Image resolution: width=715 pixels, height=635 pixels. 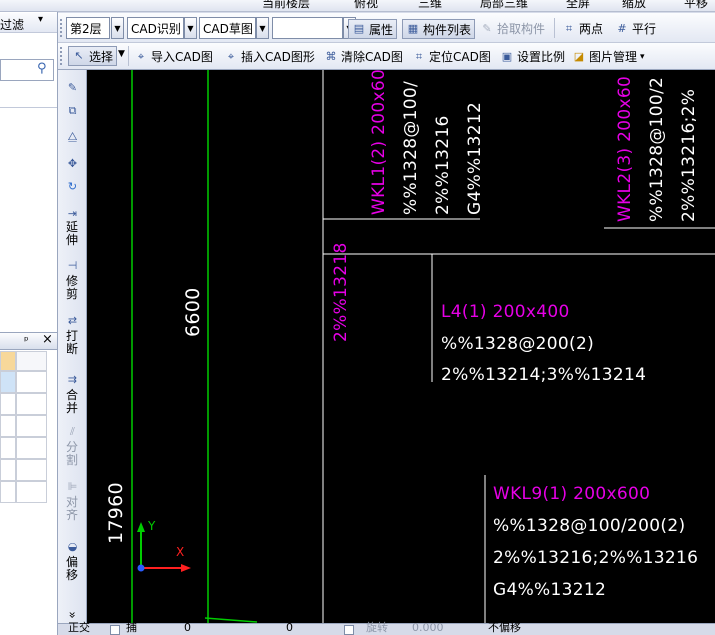 I want to click on l4-stirrup: %%1328@200(2), so click(x=517, y=344).